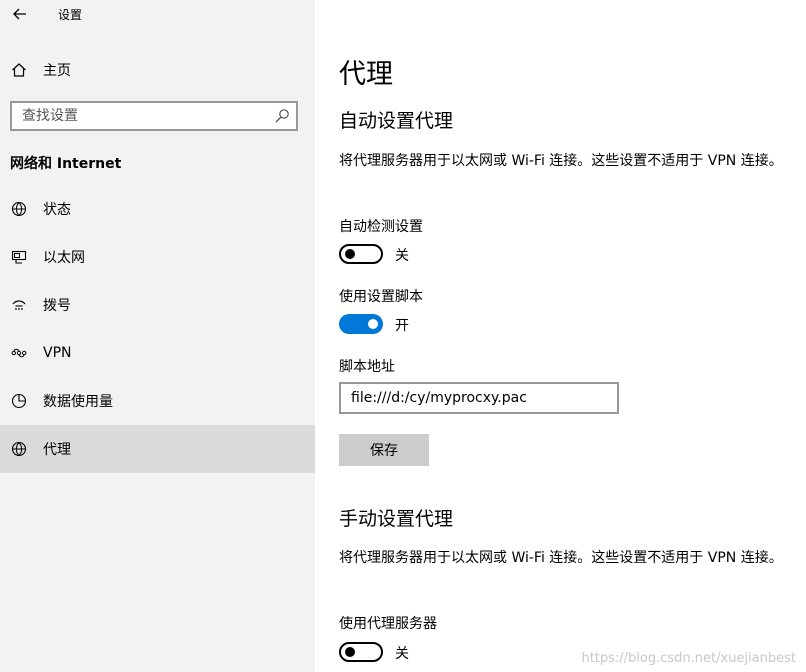 The image size is (806, 672). Describe the element at coordinates (19, 449) in the screenshot. I see `globe-icon` at that location.